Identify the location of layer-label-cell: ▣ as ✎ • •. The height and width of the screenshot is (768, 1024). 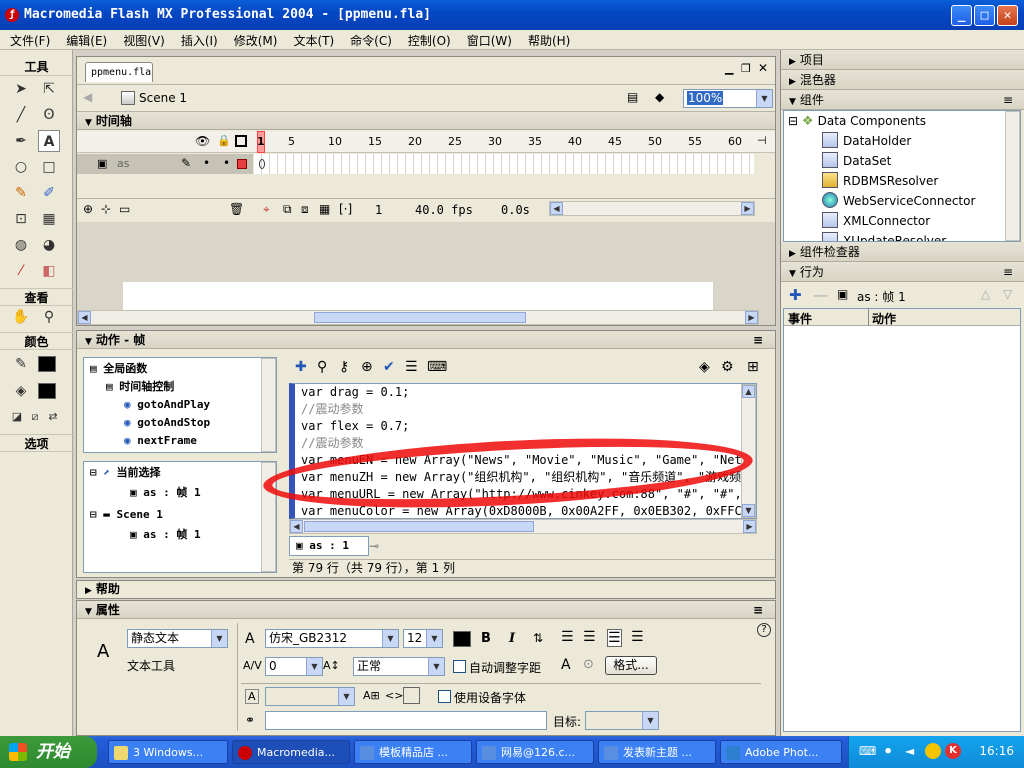
(165, 164).